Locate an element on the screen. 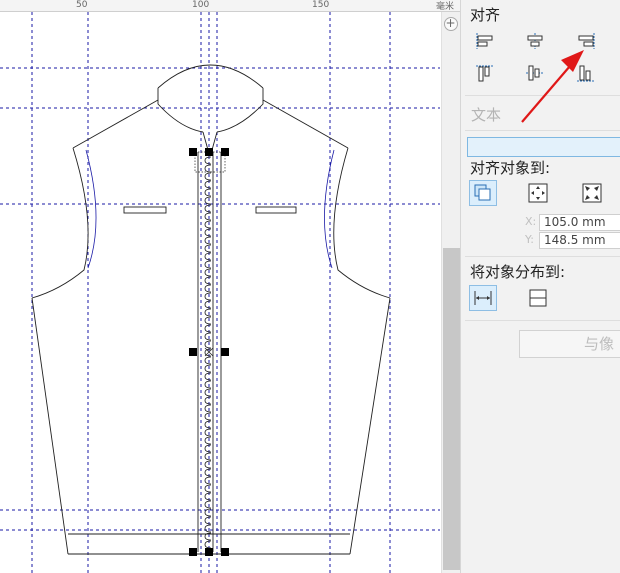  zoom-button: + is located at coordinates (450, 24).